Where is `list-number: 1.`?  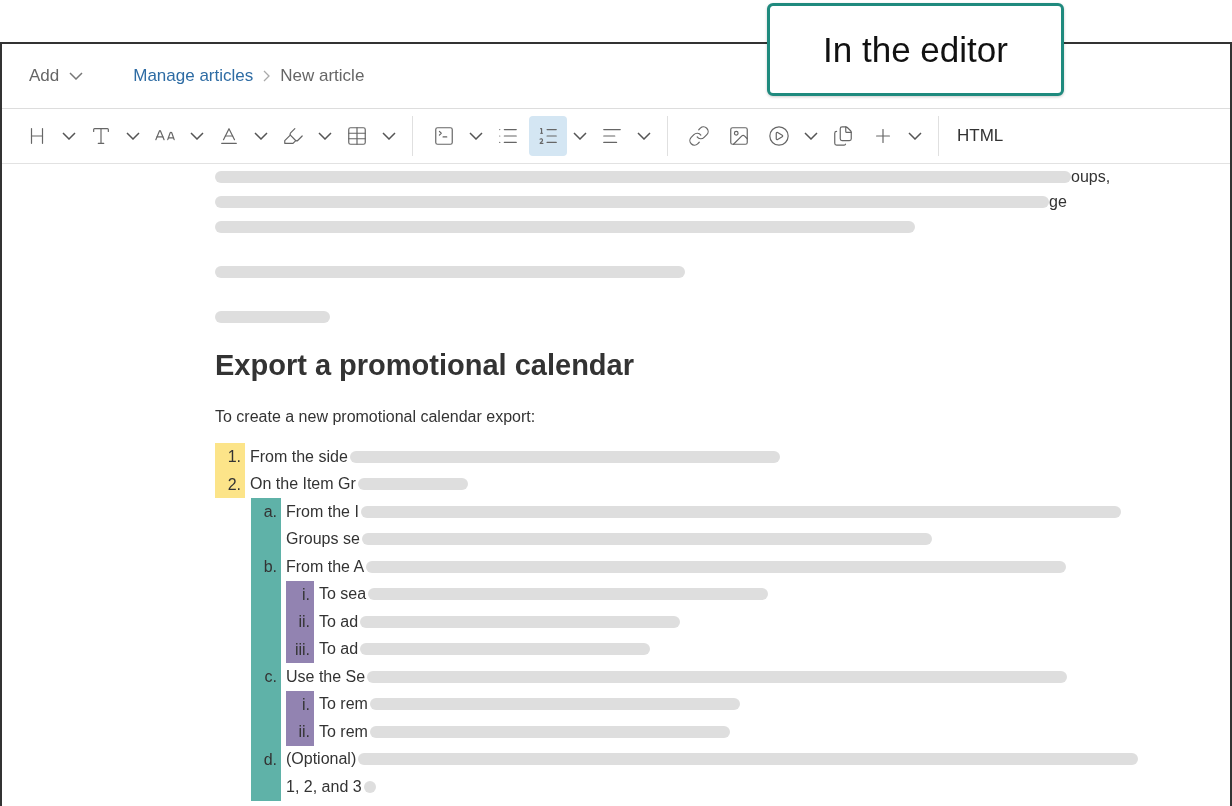 list-number: 1. is located at coordinates (230, 457).